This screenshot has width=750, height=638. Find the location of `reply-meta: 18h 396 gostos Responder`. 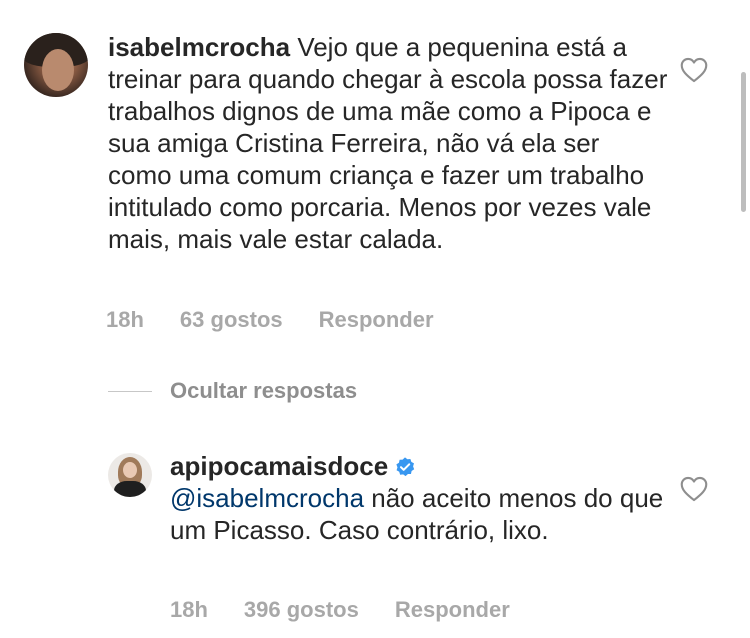

reply-meta: 18h 396 gostos Responder is located at coordinates (340, 610).